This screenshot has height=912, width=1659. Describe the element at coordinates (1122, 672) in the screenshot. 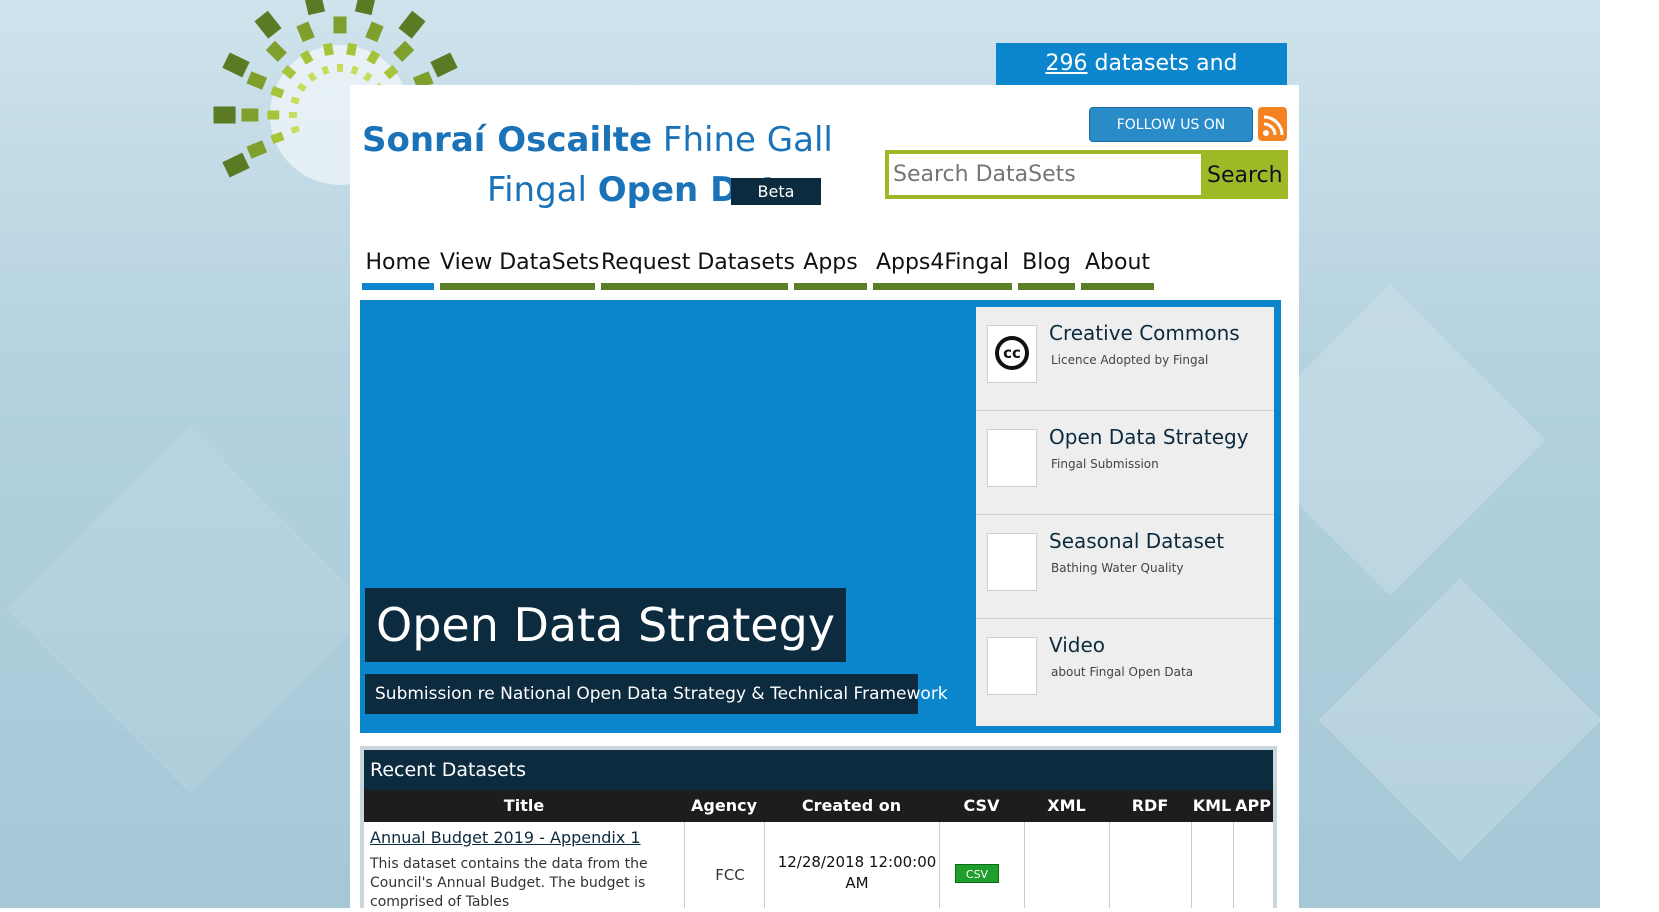

I see `feature-subtitle: about Fingal Open Data` at that location.